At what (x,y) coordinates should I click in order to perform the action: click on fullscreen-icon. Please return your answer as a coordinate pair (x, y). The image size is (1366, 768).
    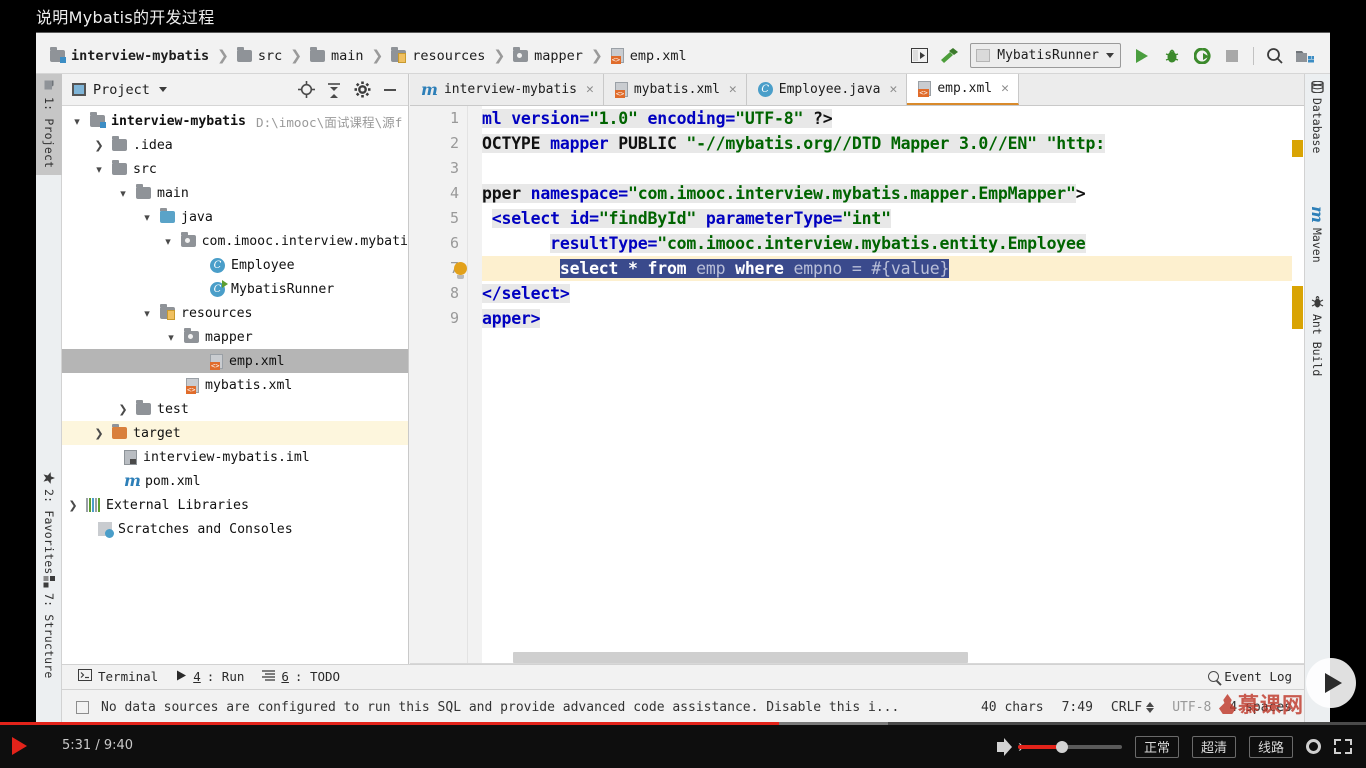
    Looking at the image, I should click on (1343, 746).